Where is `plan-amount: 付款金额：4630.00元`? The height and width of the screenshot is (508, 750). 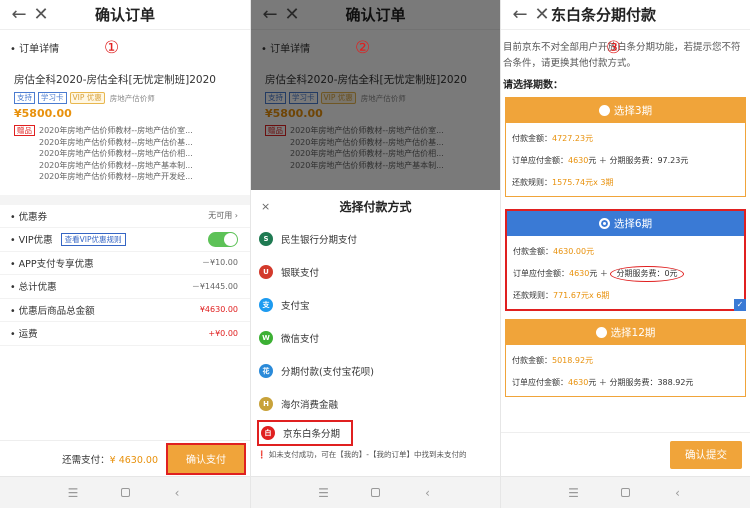 plan-amount: 付款金额：4630.00元 is located at coordinates (625, 252).